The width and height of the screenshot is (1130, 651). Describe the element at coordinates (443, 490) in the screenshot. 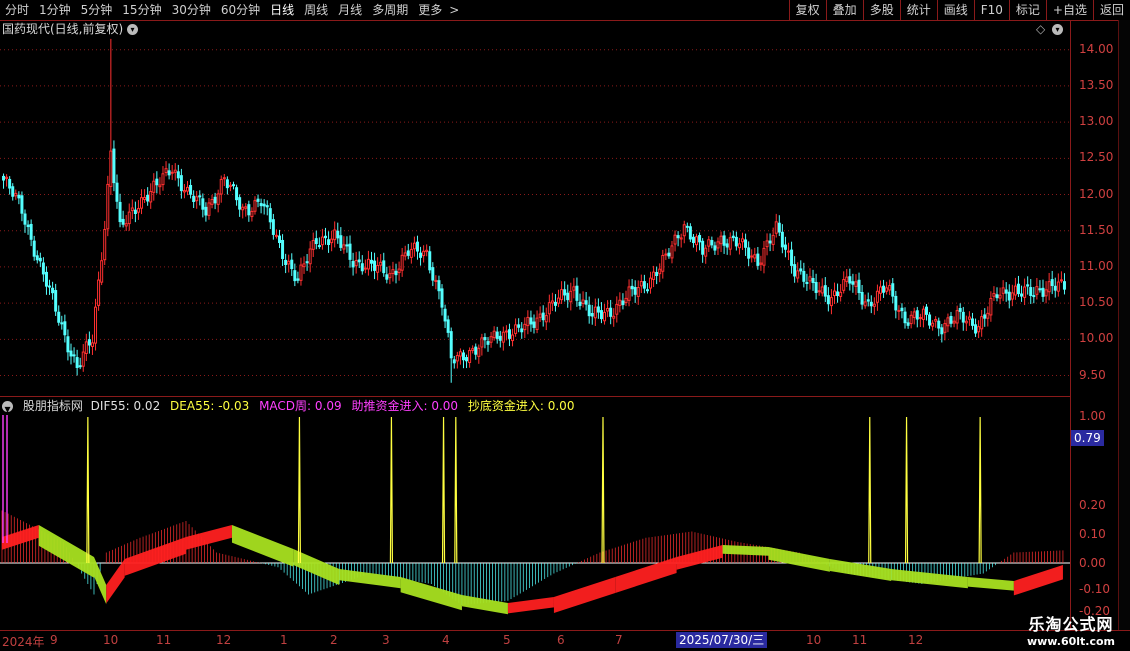

I see `bottom-fund-spike` at that location.